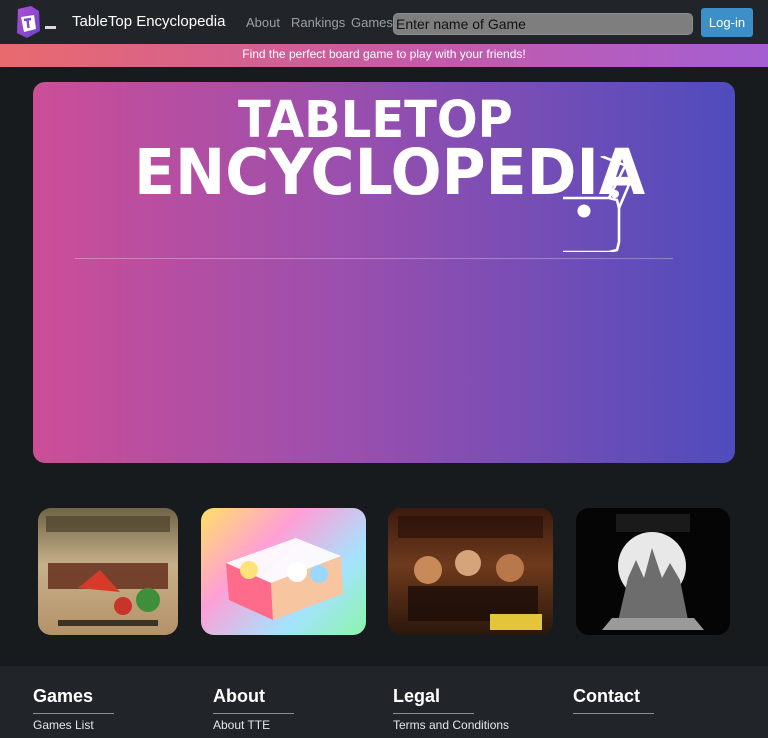 The image size is (768, 738). Describe the element at coordinates (372, 22) in the screenshot. I see `nav-games: Games` at that location.